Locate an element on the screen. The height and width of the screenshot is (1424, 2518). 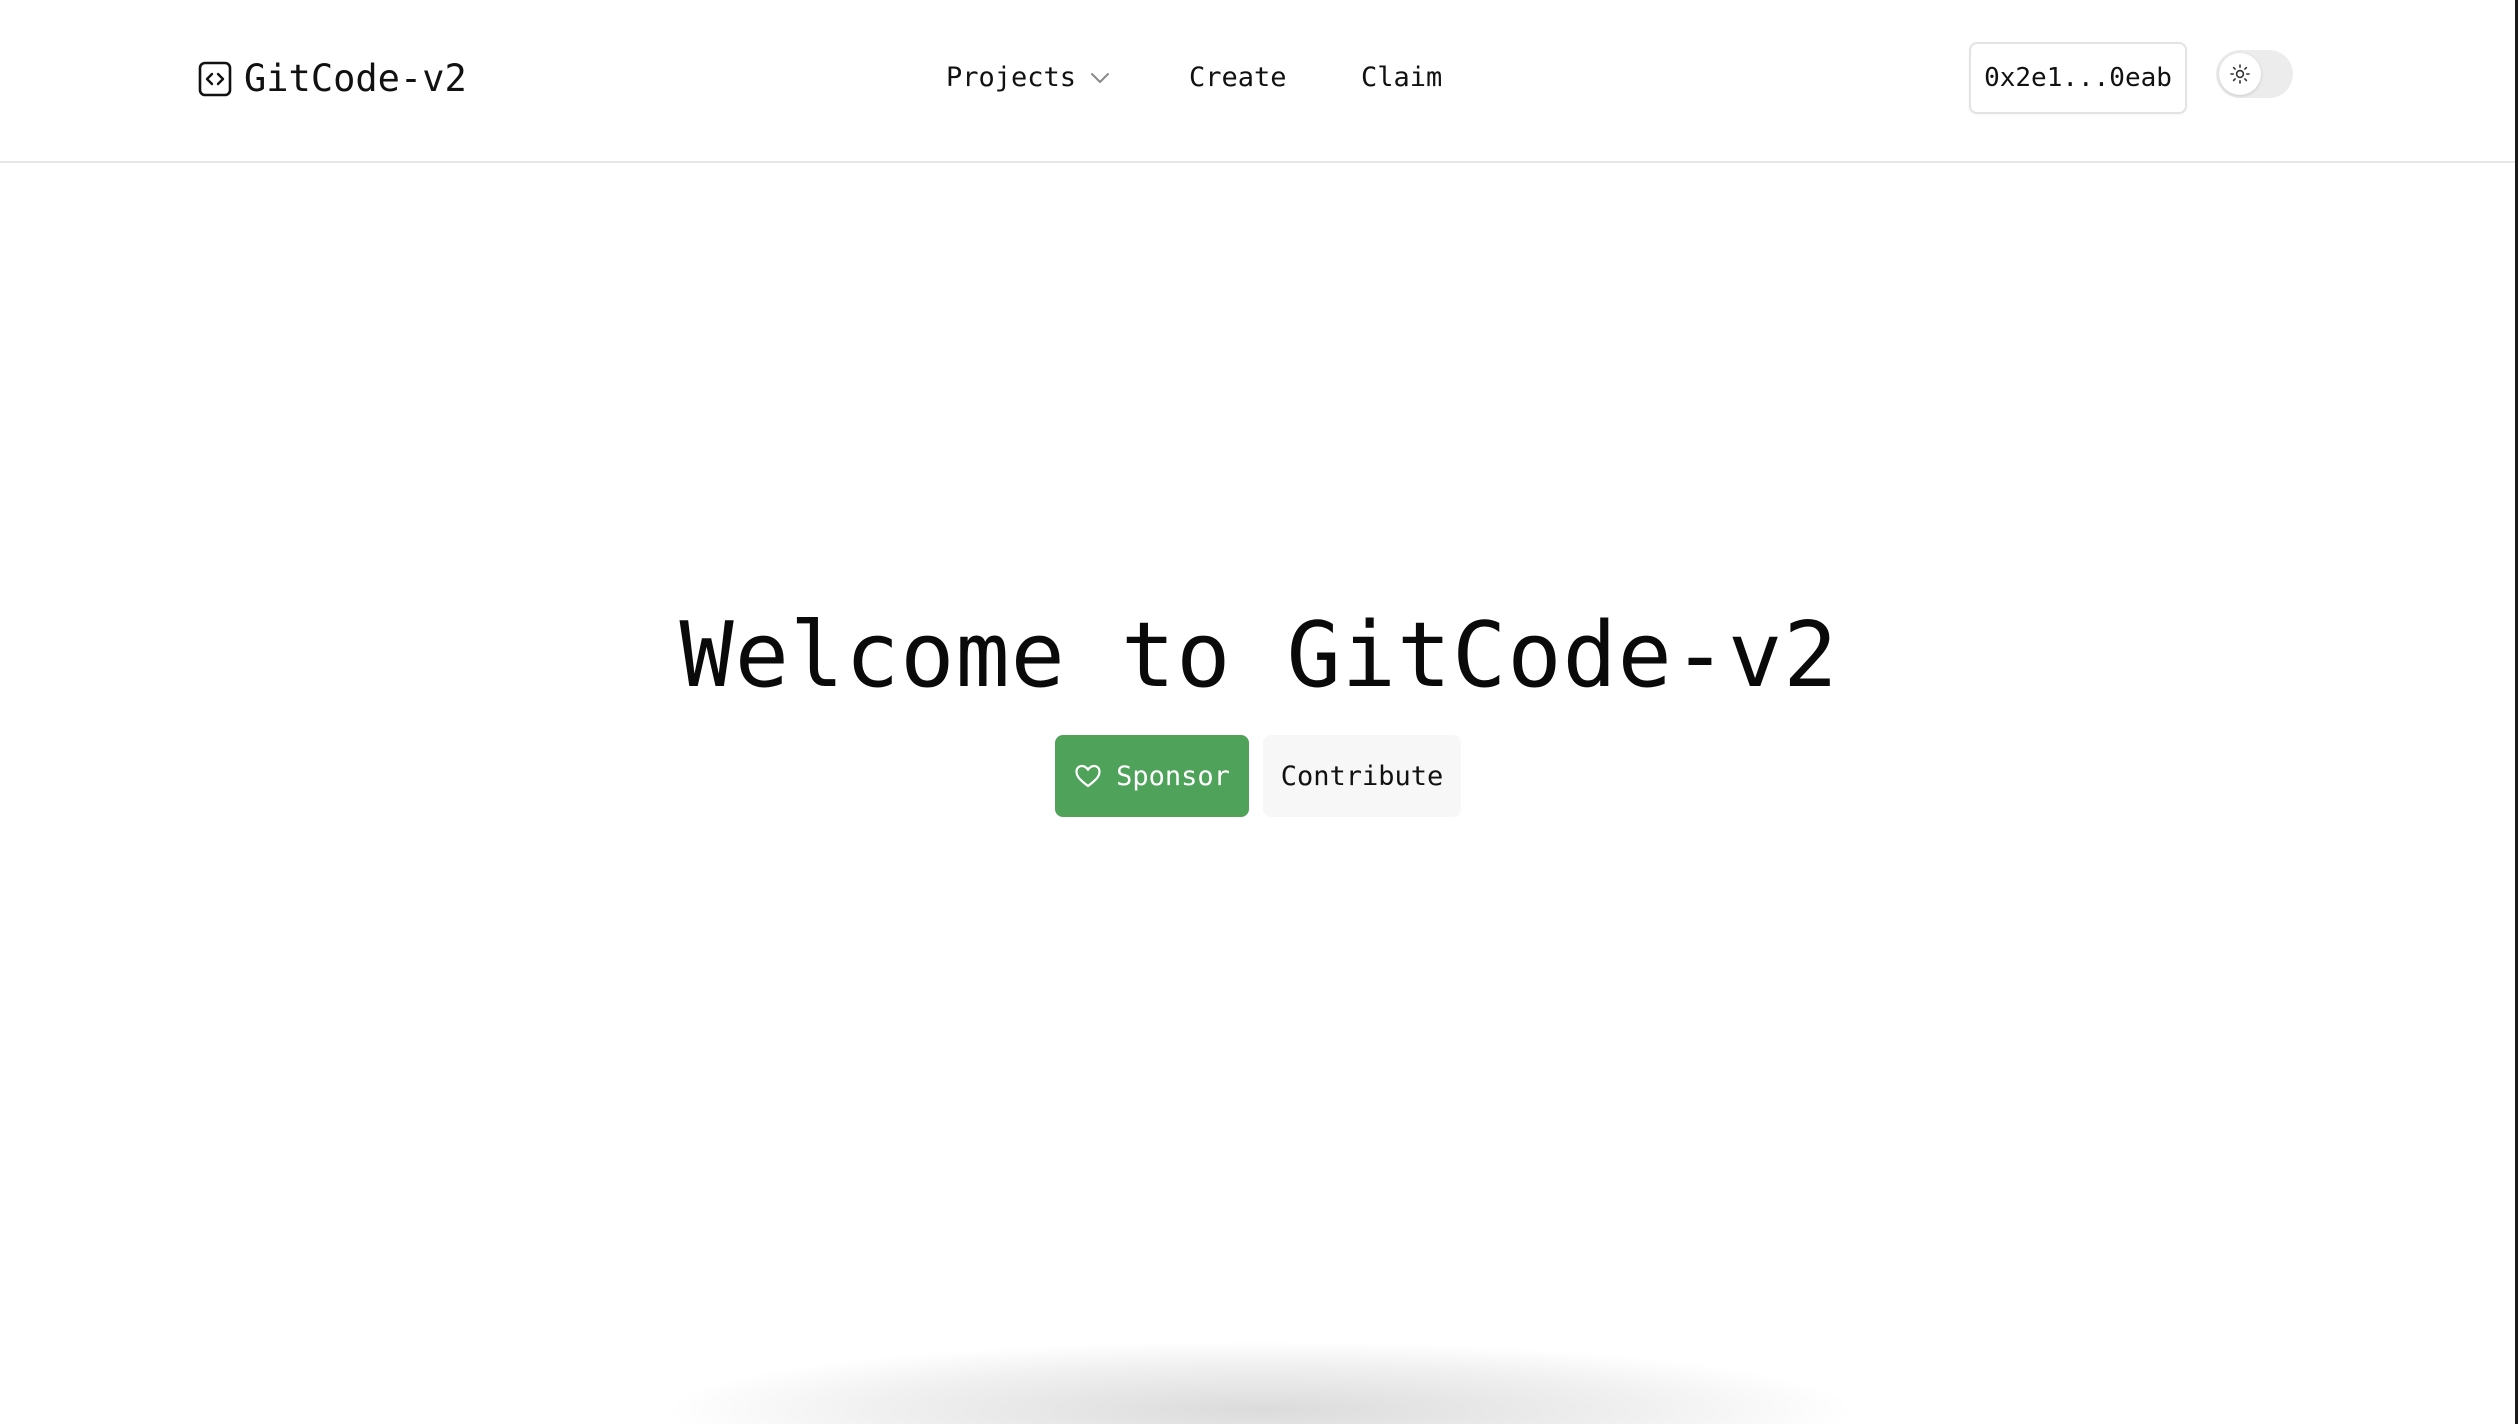
nav-projects-label: Projects is located at coordinates (1011, 77).